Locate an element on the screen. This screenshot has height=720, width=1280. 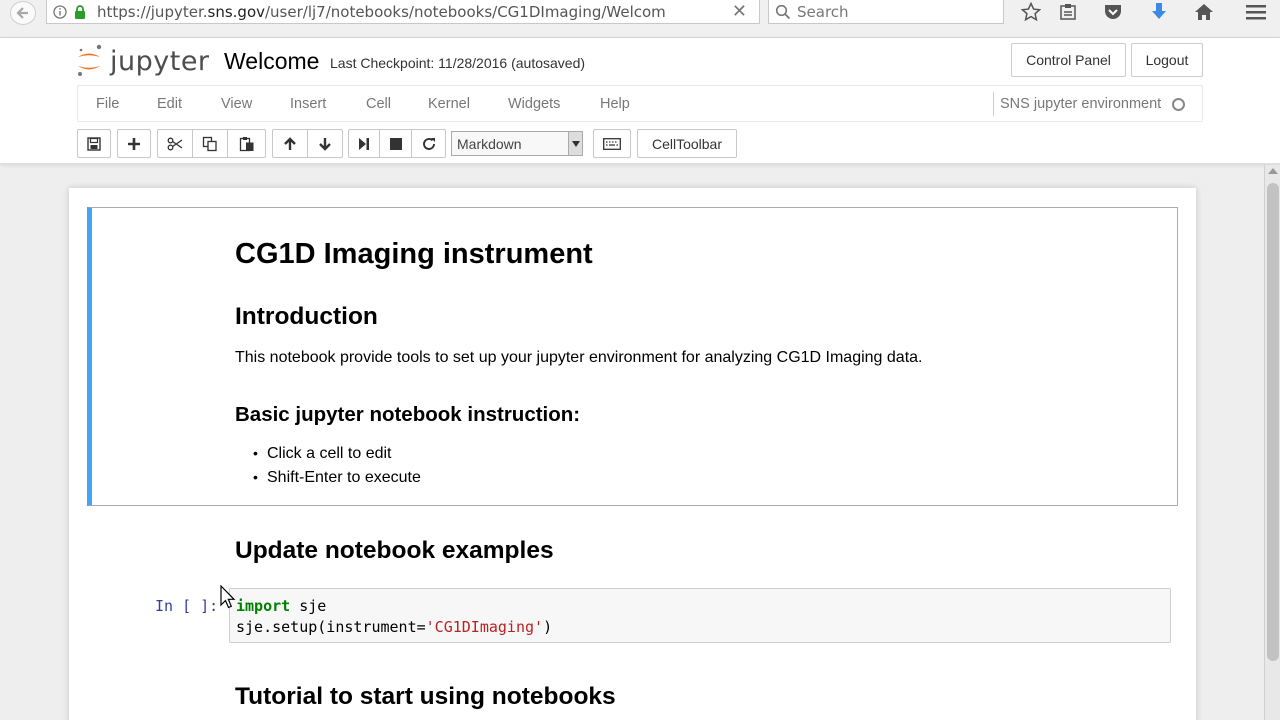
download-icon is located at coordinates (1159, 12).